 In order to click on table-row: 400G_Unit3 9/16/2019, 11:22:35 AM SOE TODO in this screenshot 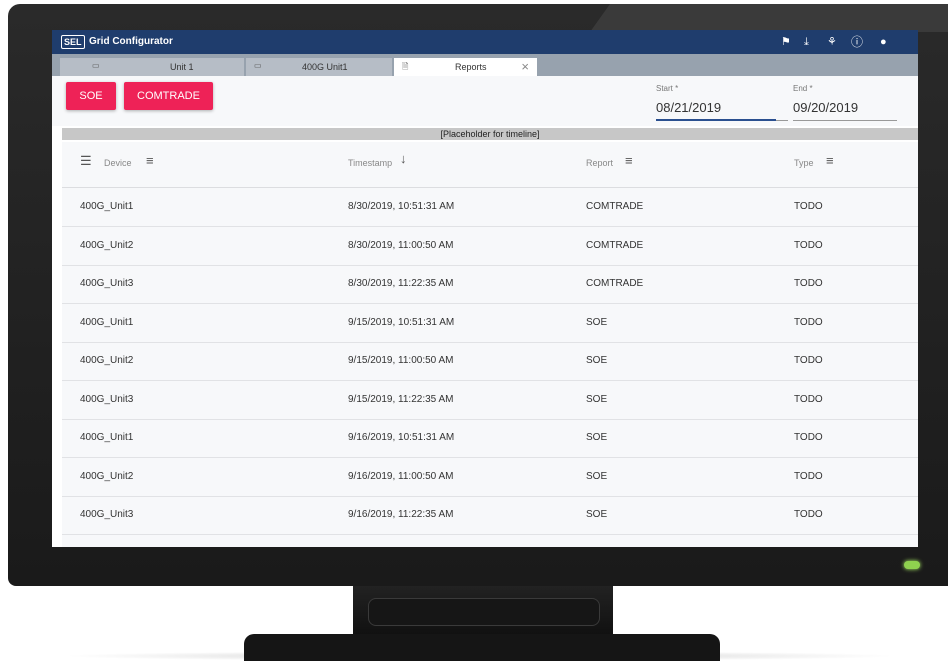, I will do `click(490, 515)`.